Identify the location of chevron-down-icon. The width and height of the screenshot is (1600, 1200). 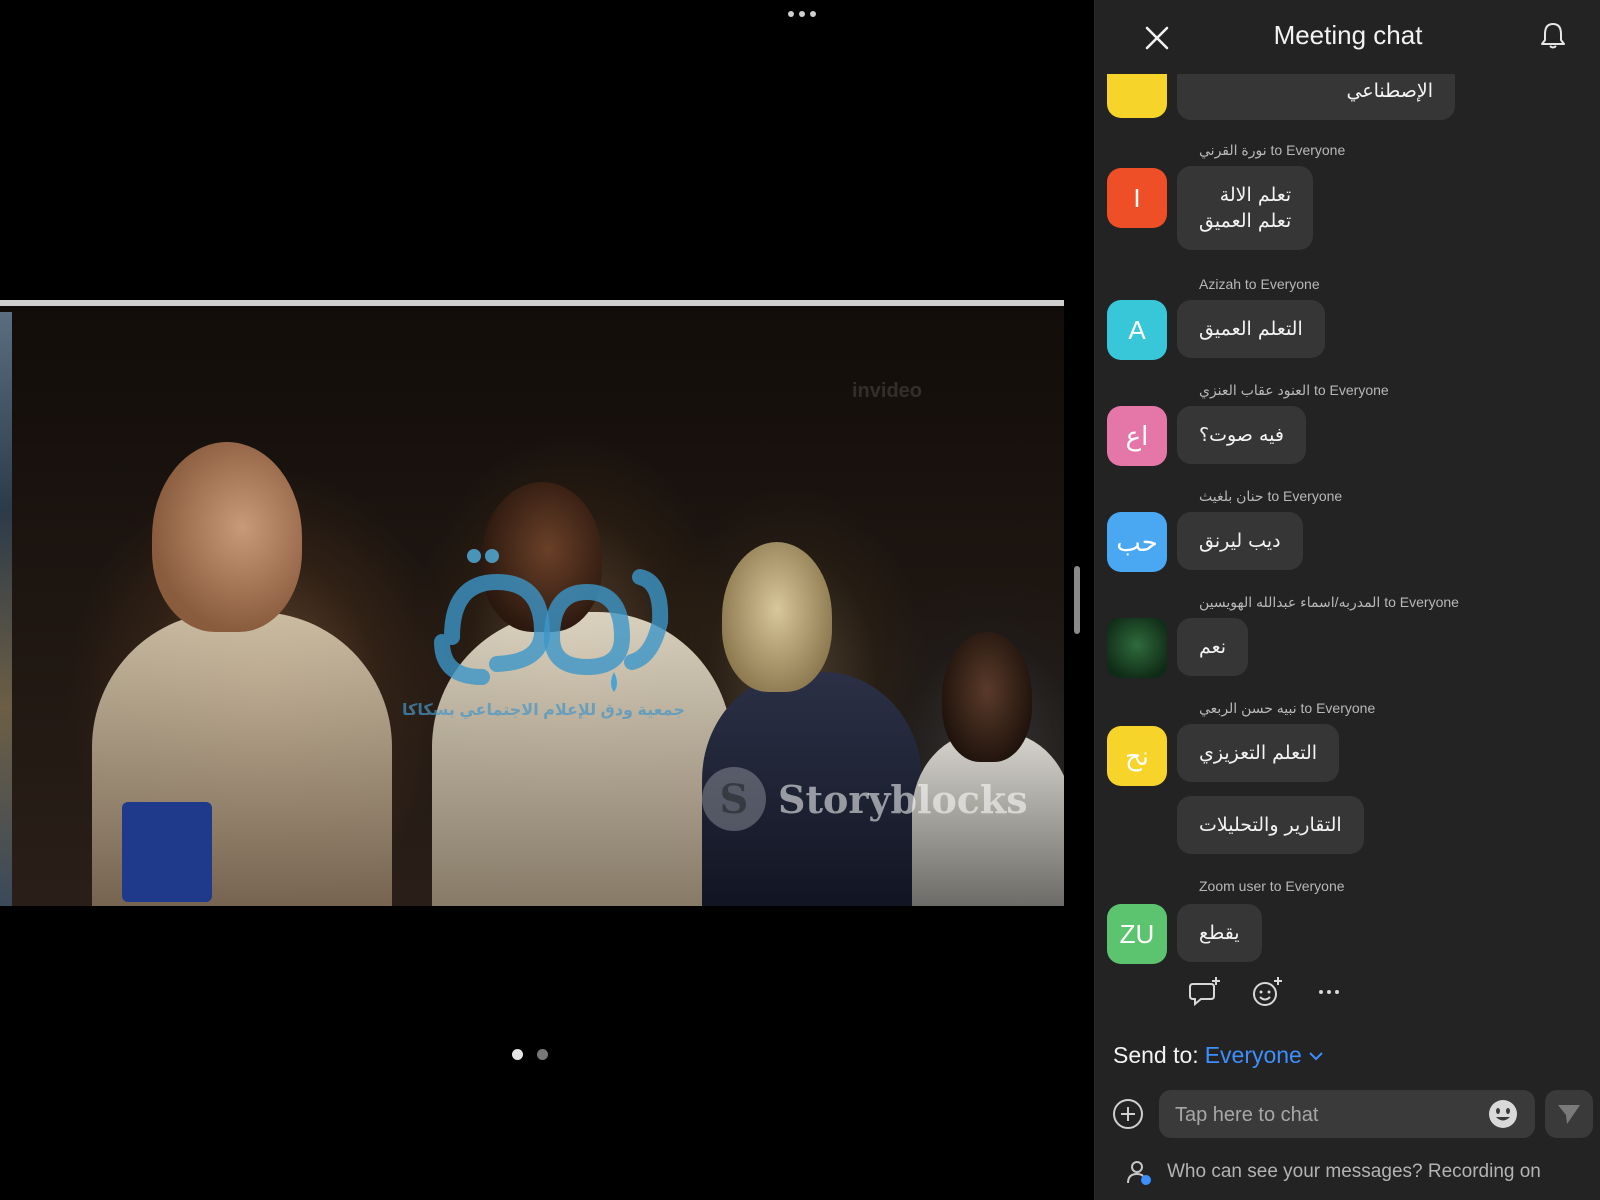
(1316, 1055).